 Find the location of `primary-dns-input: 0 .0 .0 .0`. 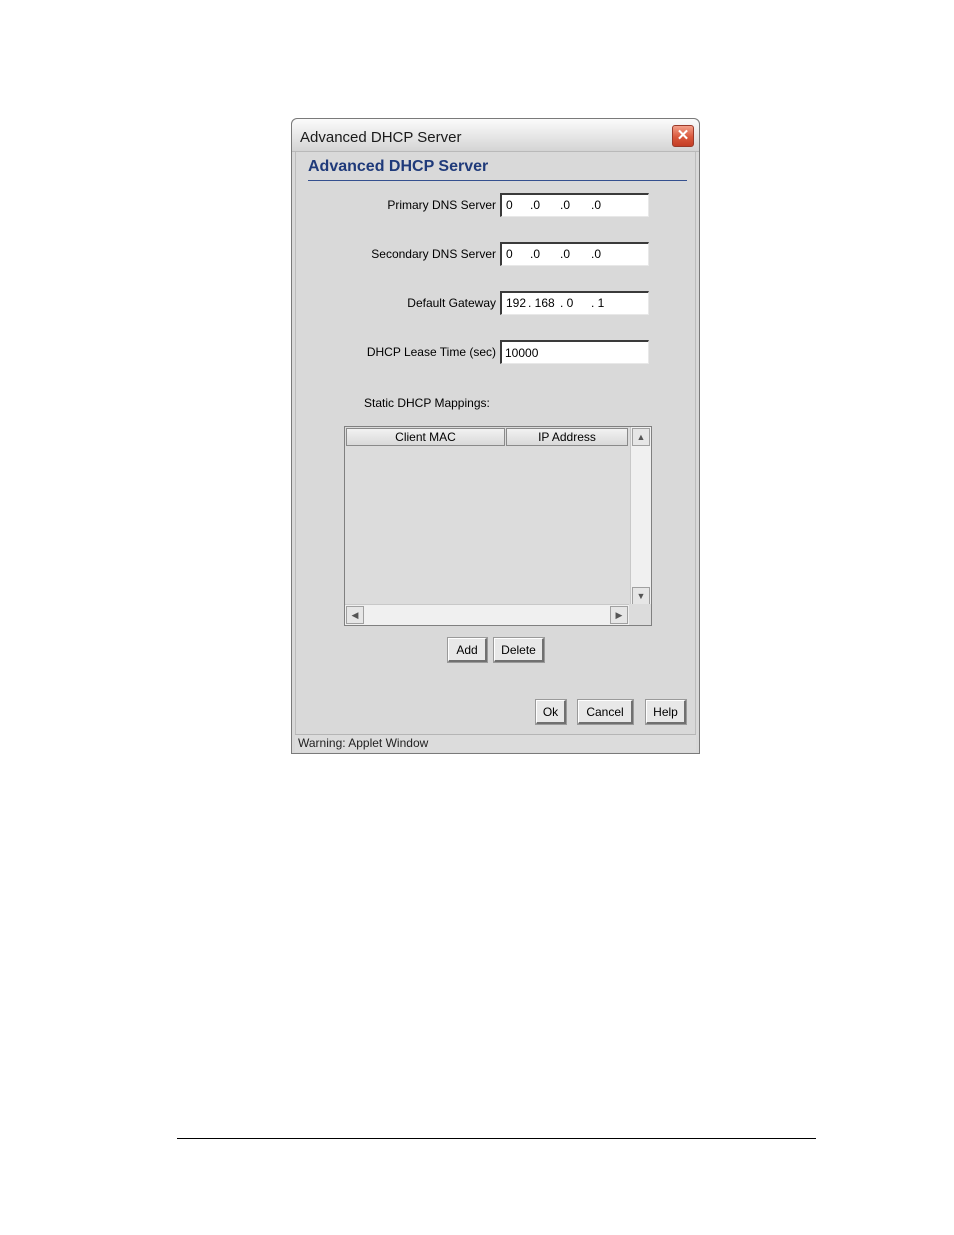

primary-dns-input: 0 .0 .0 .0 is located at coordinates (574, 205).